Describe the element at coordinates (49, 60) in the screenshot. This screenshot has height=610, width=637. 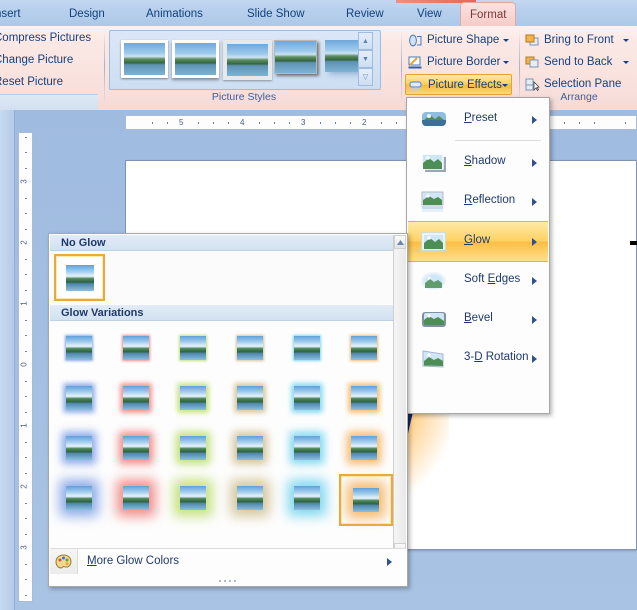
I see `change-picture-button: Change Picture` at that location.